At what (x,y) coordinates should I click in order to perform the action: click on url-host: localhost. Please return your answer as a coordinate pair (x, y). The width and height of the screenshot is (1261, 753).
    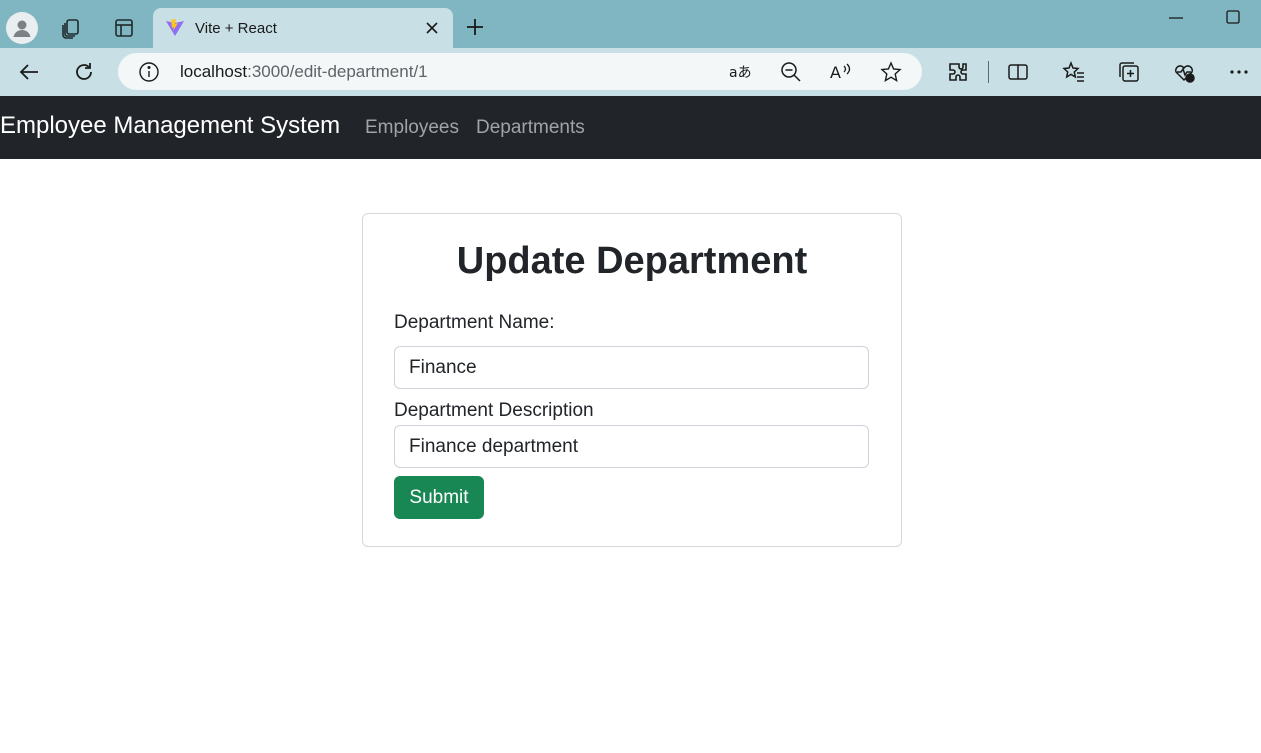
    Looking at the image, I should click on (214, 71).